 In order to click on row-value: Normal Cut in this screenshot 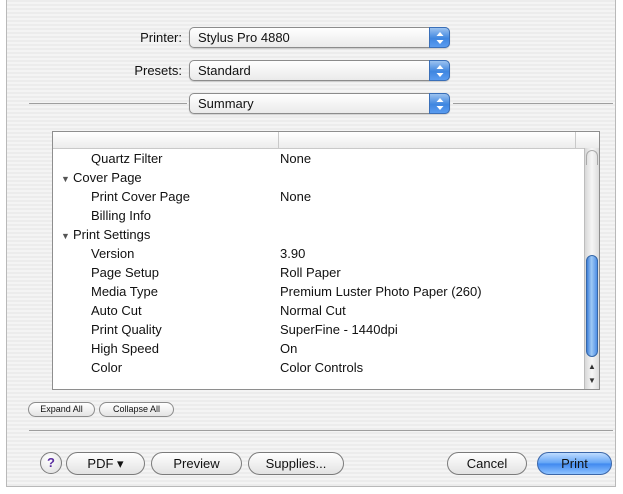, I will do `click(313, 310)`.